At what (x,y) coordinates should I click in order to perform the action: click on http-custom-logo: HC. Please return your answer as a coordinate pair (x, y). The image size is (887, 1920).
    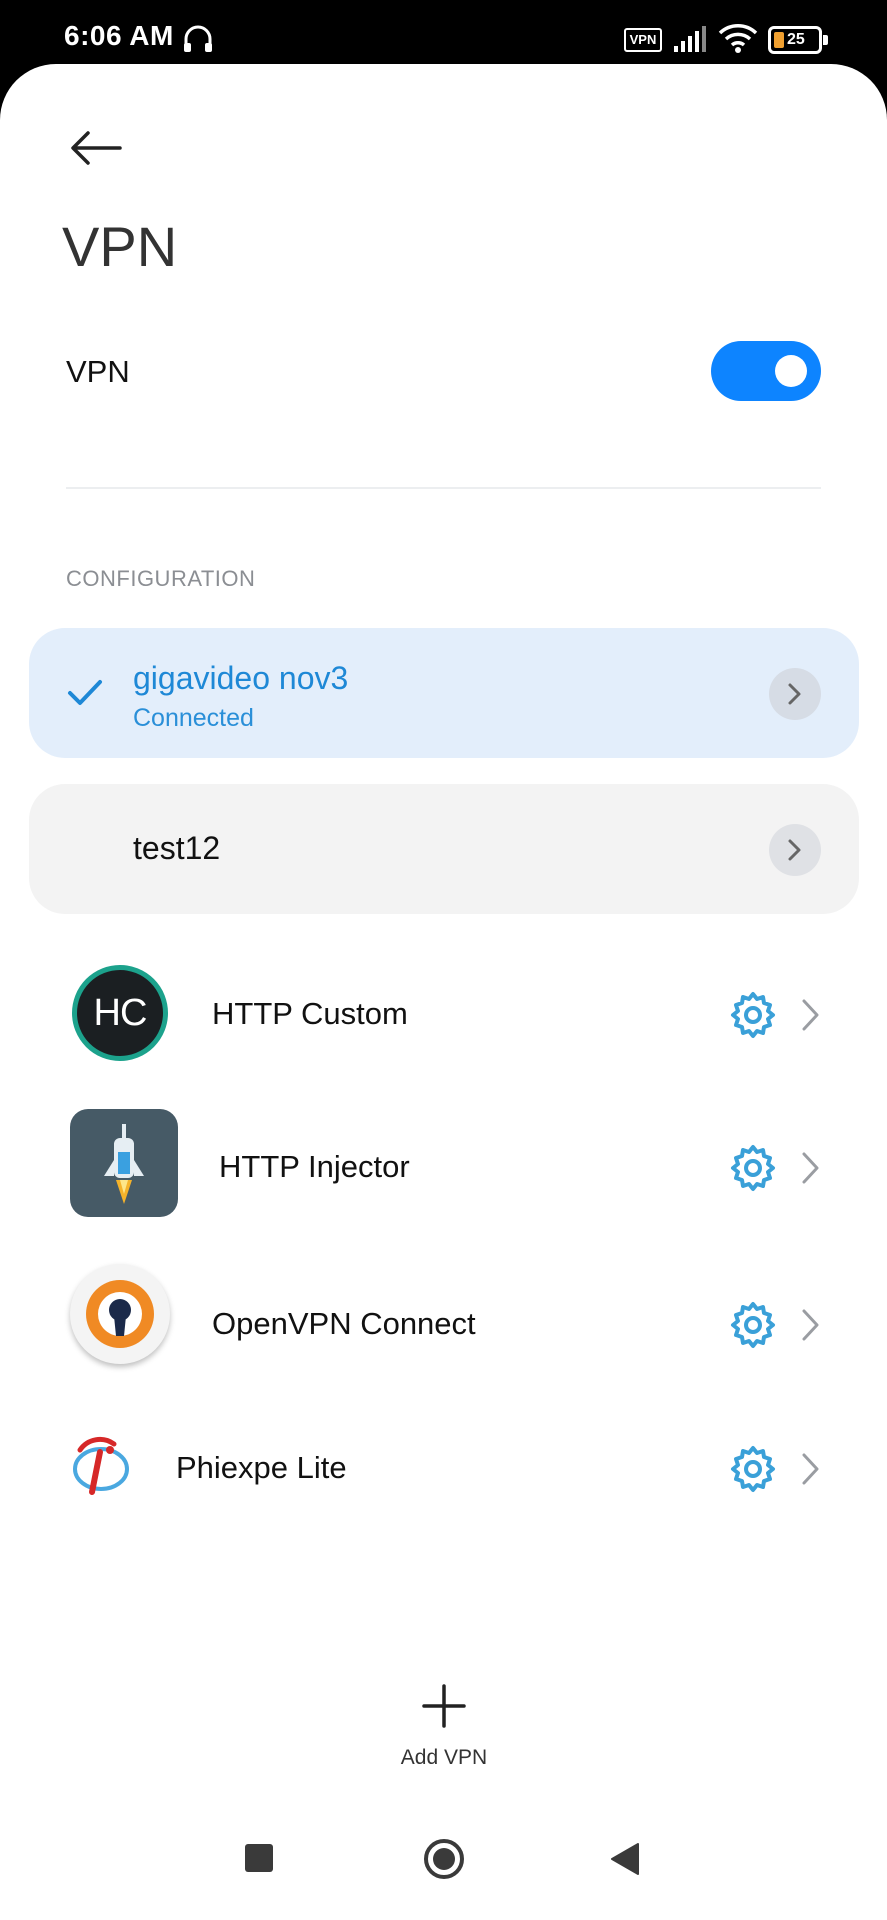
    Looking at the image, I should click on (120, 1013).